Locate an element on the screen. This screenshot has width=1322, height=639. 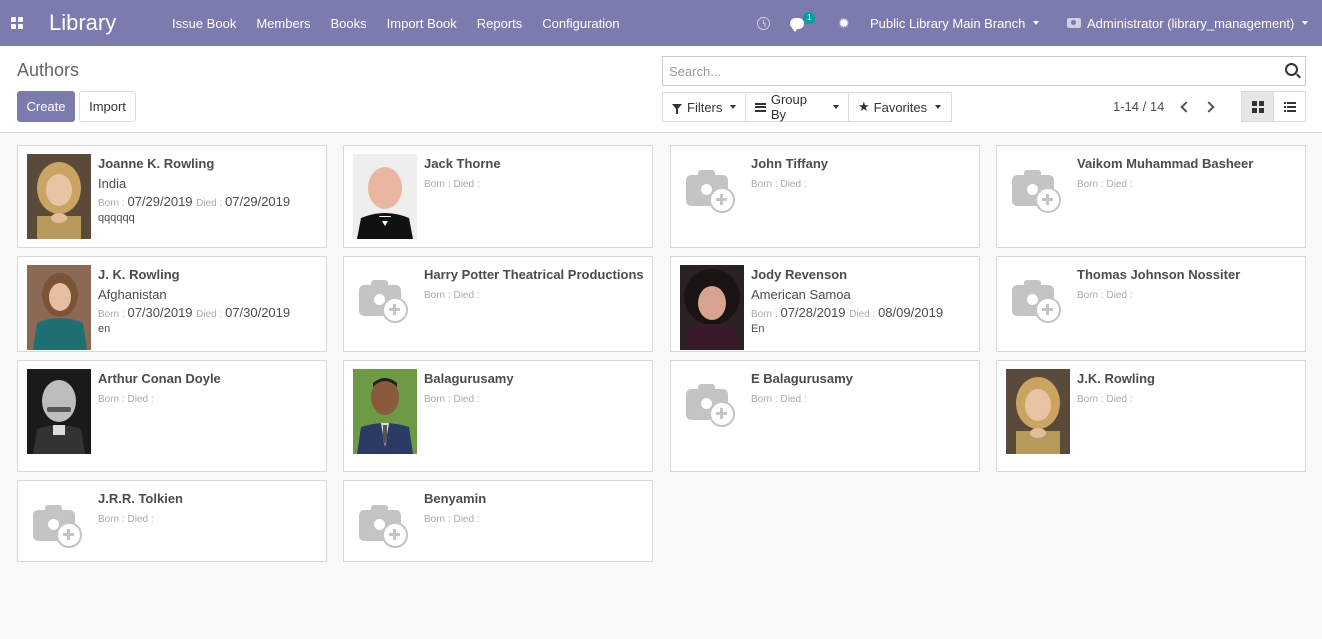
author-card: J.K. Rowling Born : Died : is located at coordinates (1151, 416).